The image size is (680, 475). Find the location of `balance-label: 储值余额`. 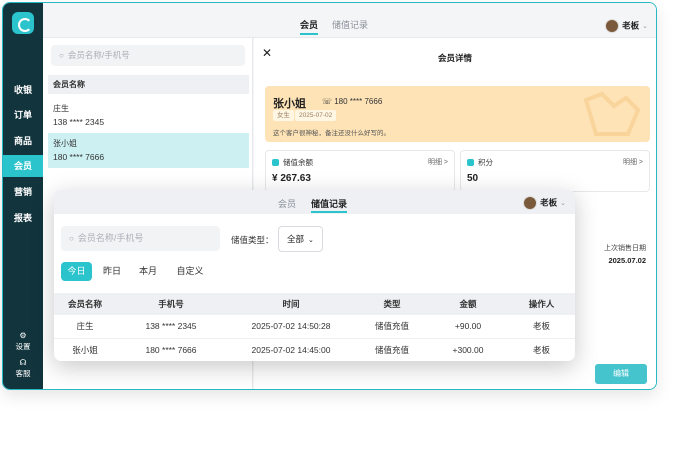

balance-label: 储值余额 is located at coordinates (292, 162).